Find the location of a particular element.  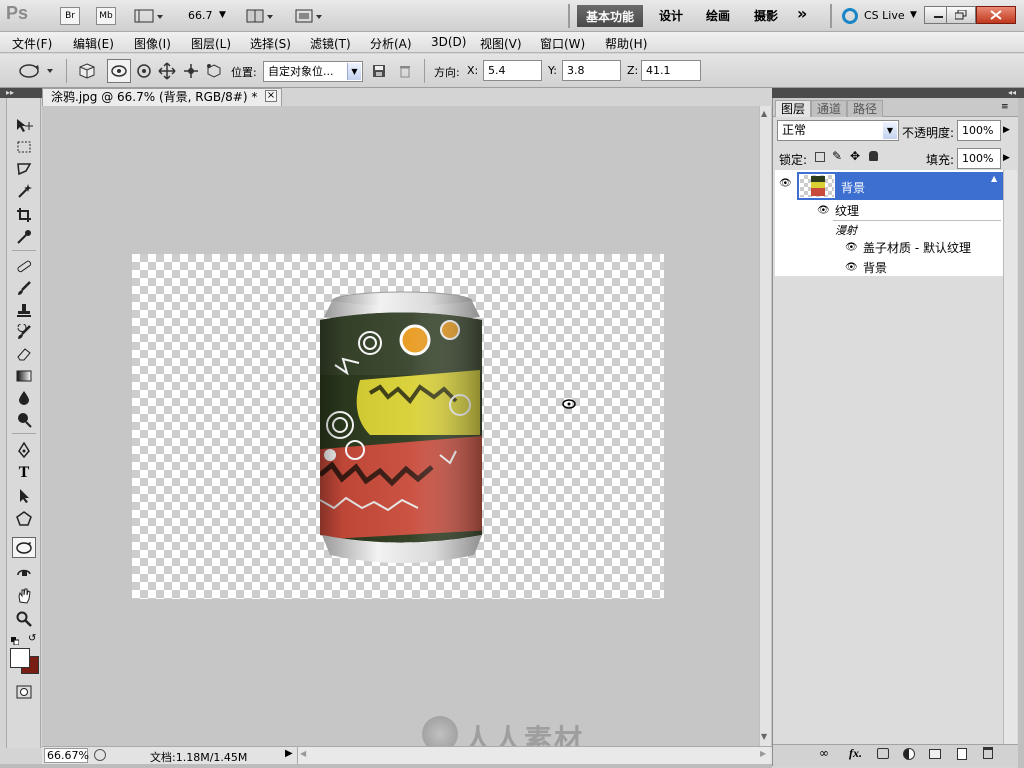

mini-bridge-button: Mb is located at coordinates (106, 16).